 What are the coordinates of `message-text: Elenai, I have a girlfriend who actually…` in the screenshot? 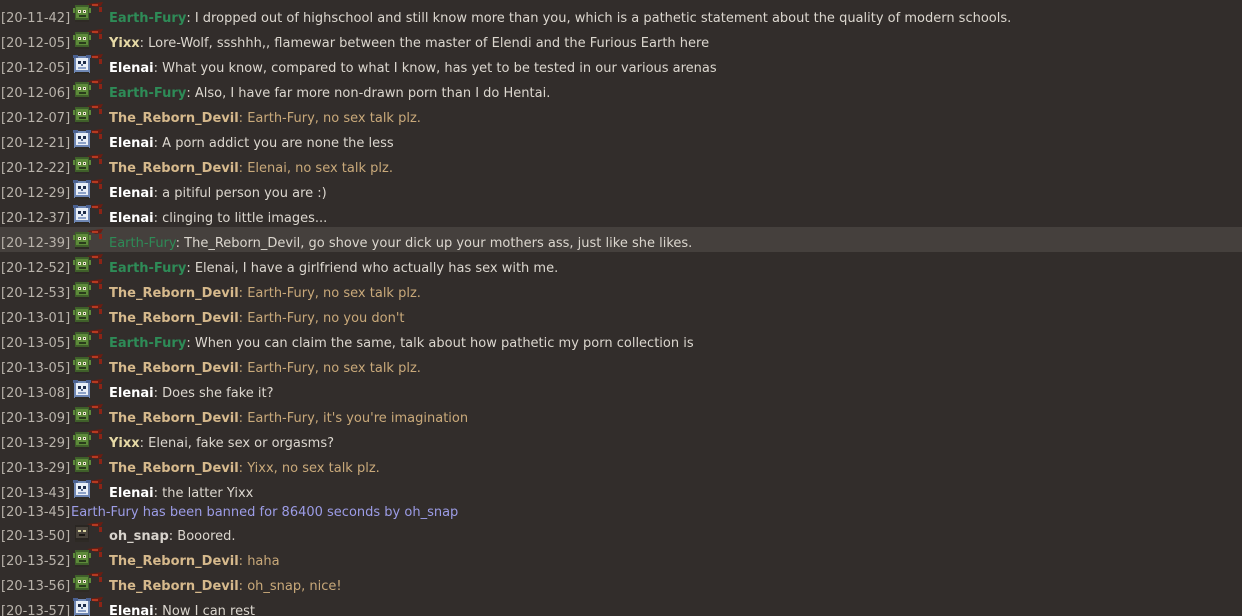 It's located at (374, 268).